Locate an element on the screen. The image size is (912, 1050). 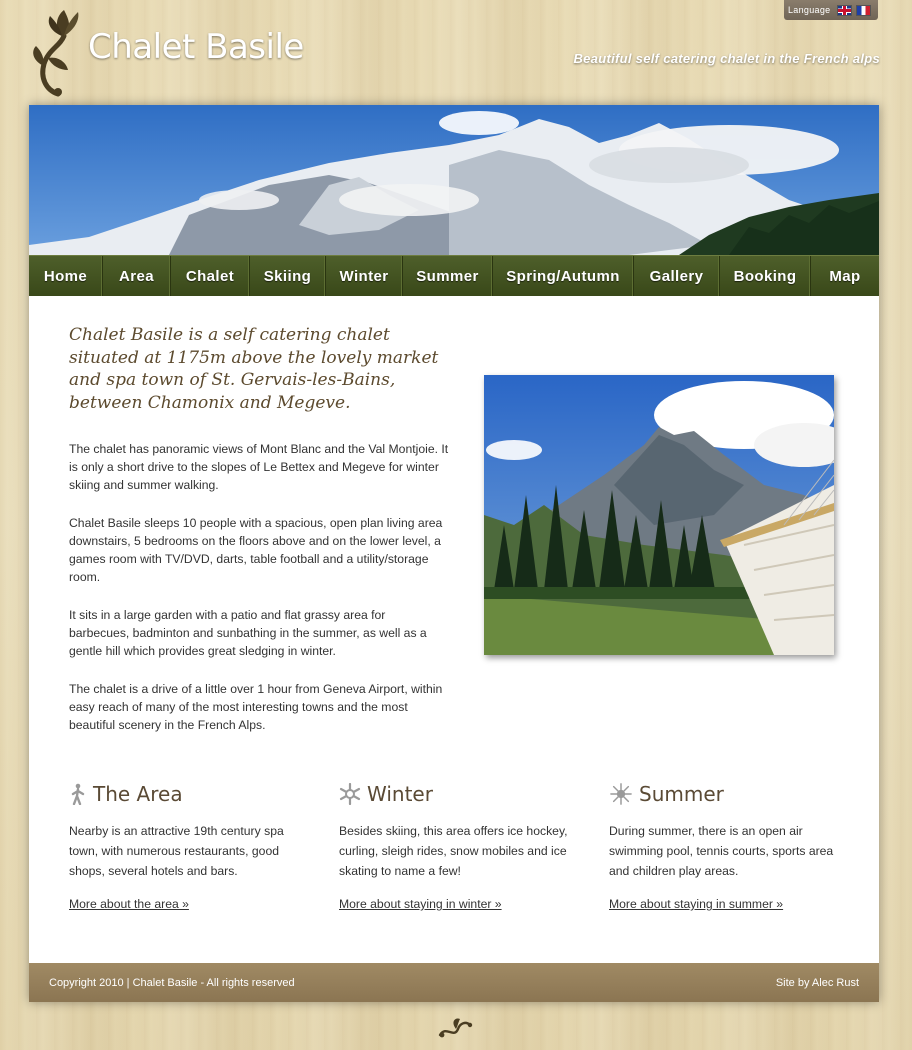
nav-booking: Booking is located at coordinates (765, 276).